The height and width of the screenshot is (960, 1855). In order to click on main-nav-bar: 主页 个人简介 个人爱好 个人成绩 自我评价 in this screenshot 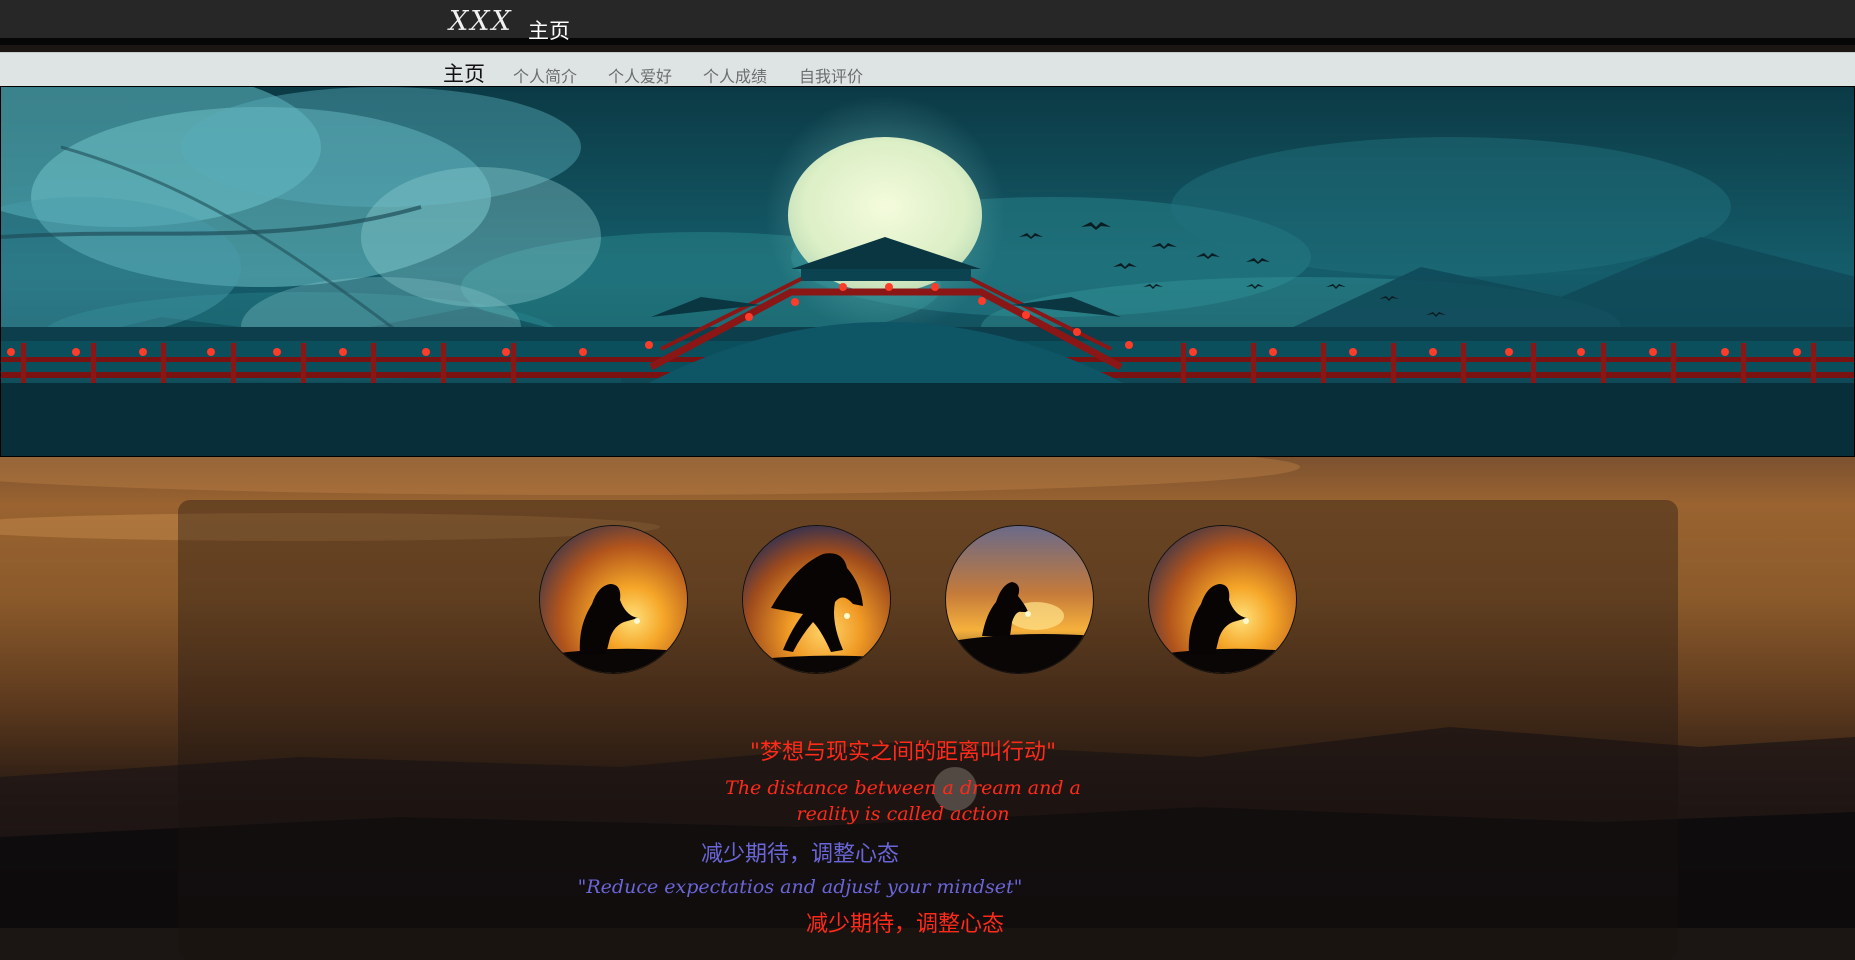, I will do `click(927, 69)`.